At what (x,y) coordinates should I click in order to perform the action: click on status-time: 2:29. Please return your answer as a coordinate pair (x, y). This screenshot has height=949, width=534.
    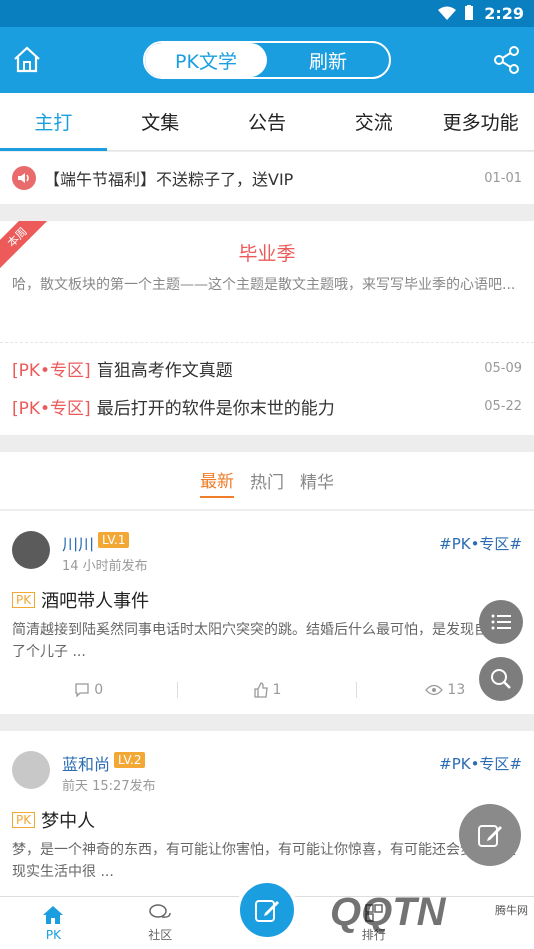
    Looking at the image, I should click on (504, 13).